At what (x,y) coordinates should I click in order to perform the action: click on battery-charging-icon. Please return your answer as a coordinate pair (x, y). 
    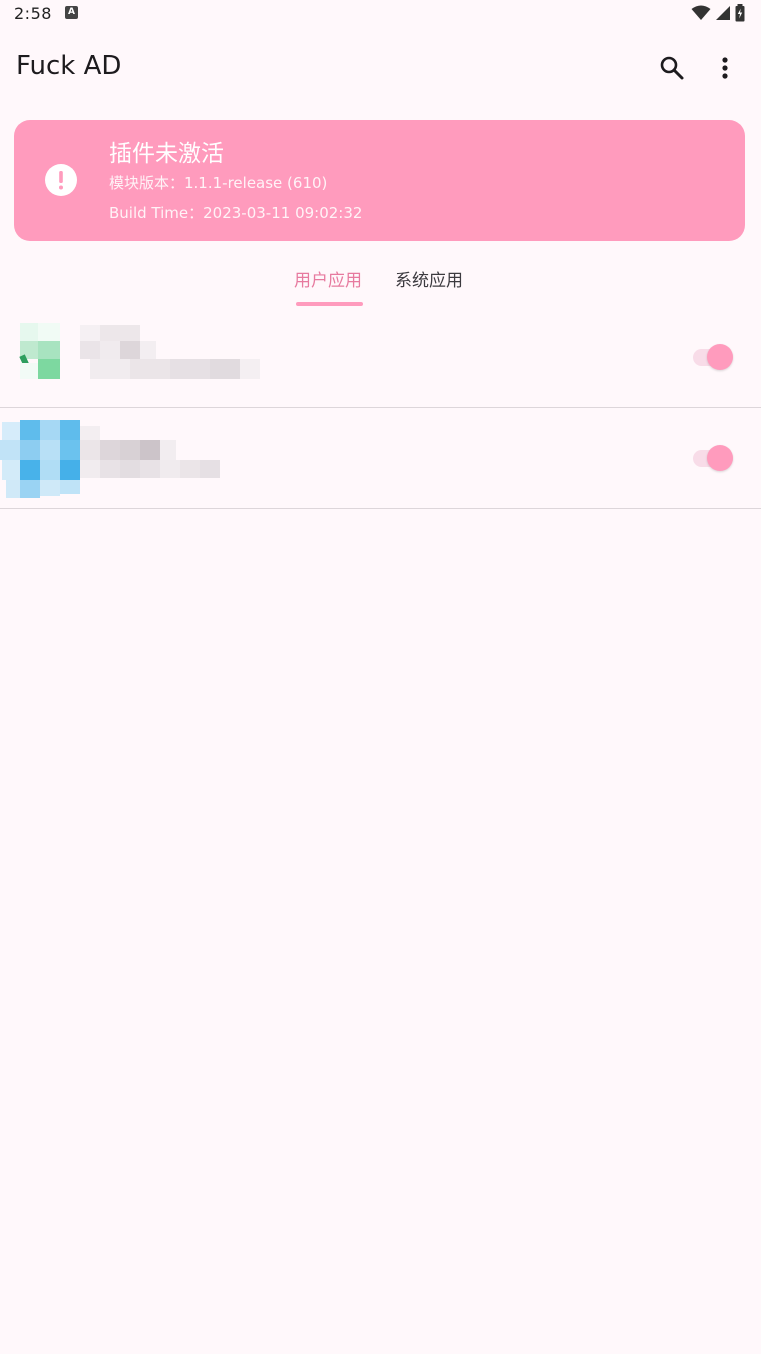
    Looking at the image, I should click on (740, 13).